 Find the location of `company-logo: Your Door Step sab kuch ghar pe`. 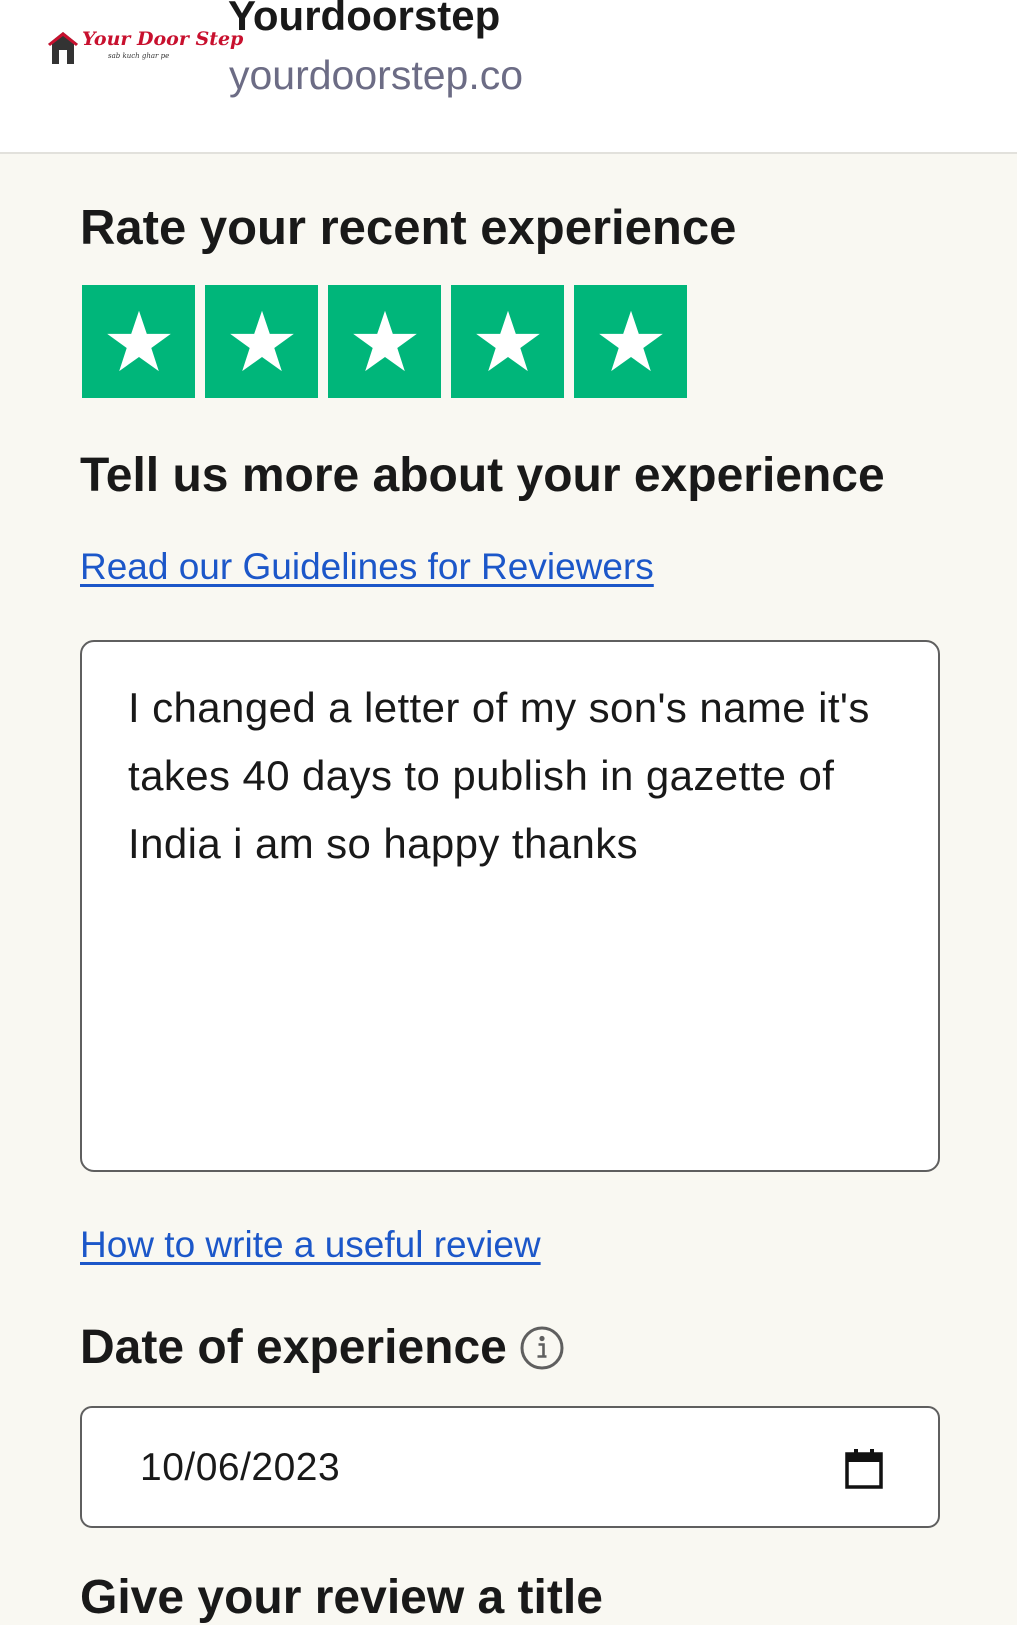

company-logo: Your Door Step sab kuch ghar pe is located at coordinates (144, 50).